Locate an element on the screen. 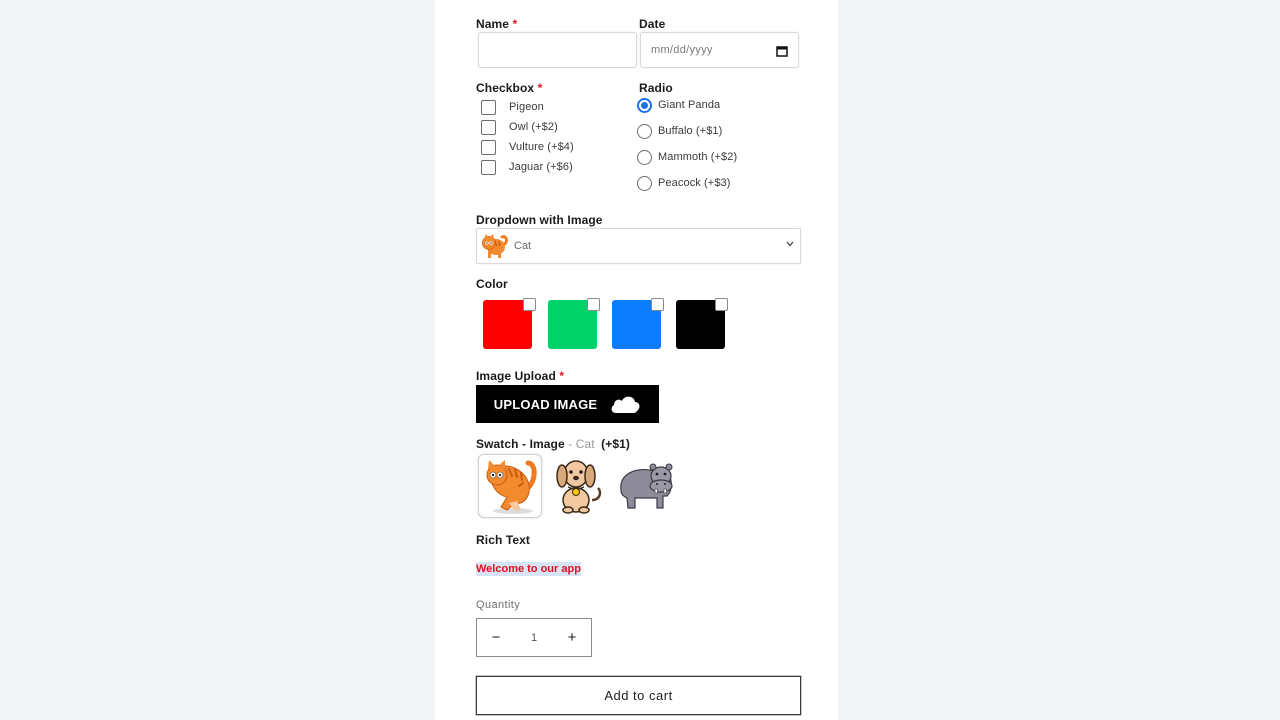 Image resolution: width=1280 pixels, height=720 pixels. swatch-price: (+$1) is located at coordinates (616, 444).